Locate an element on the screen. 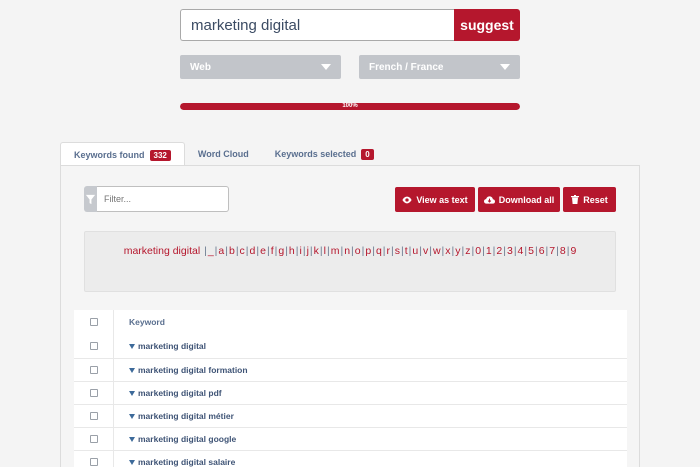 Image resolution: width=700 pixels, height=467 pixels. language-select-value: French / France is located at coordinates (406, 67).